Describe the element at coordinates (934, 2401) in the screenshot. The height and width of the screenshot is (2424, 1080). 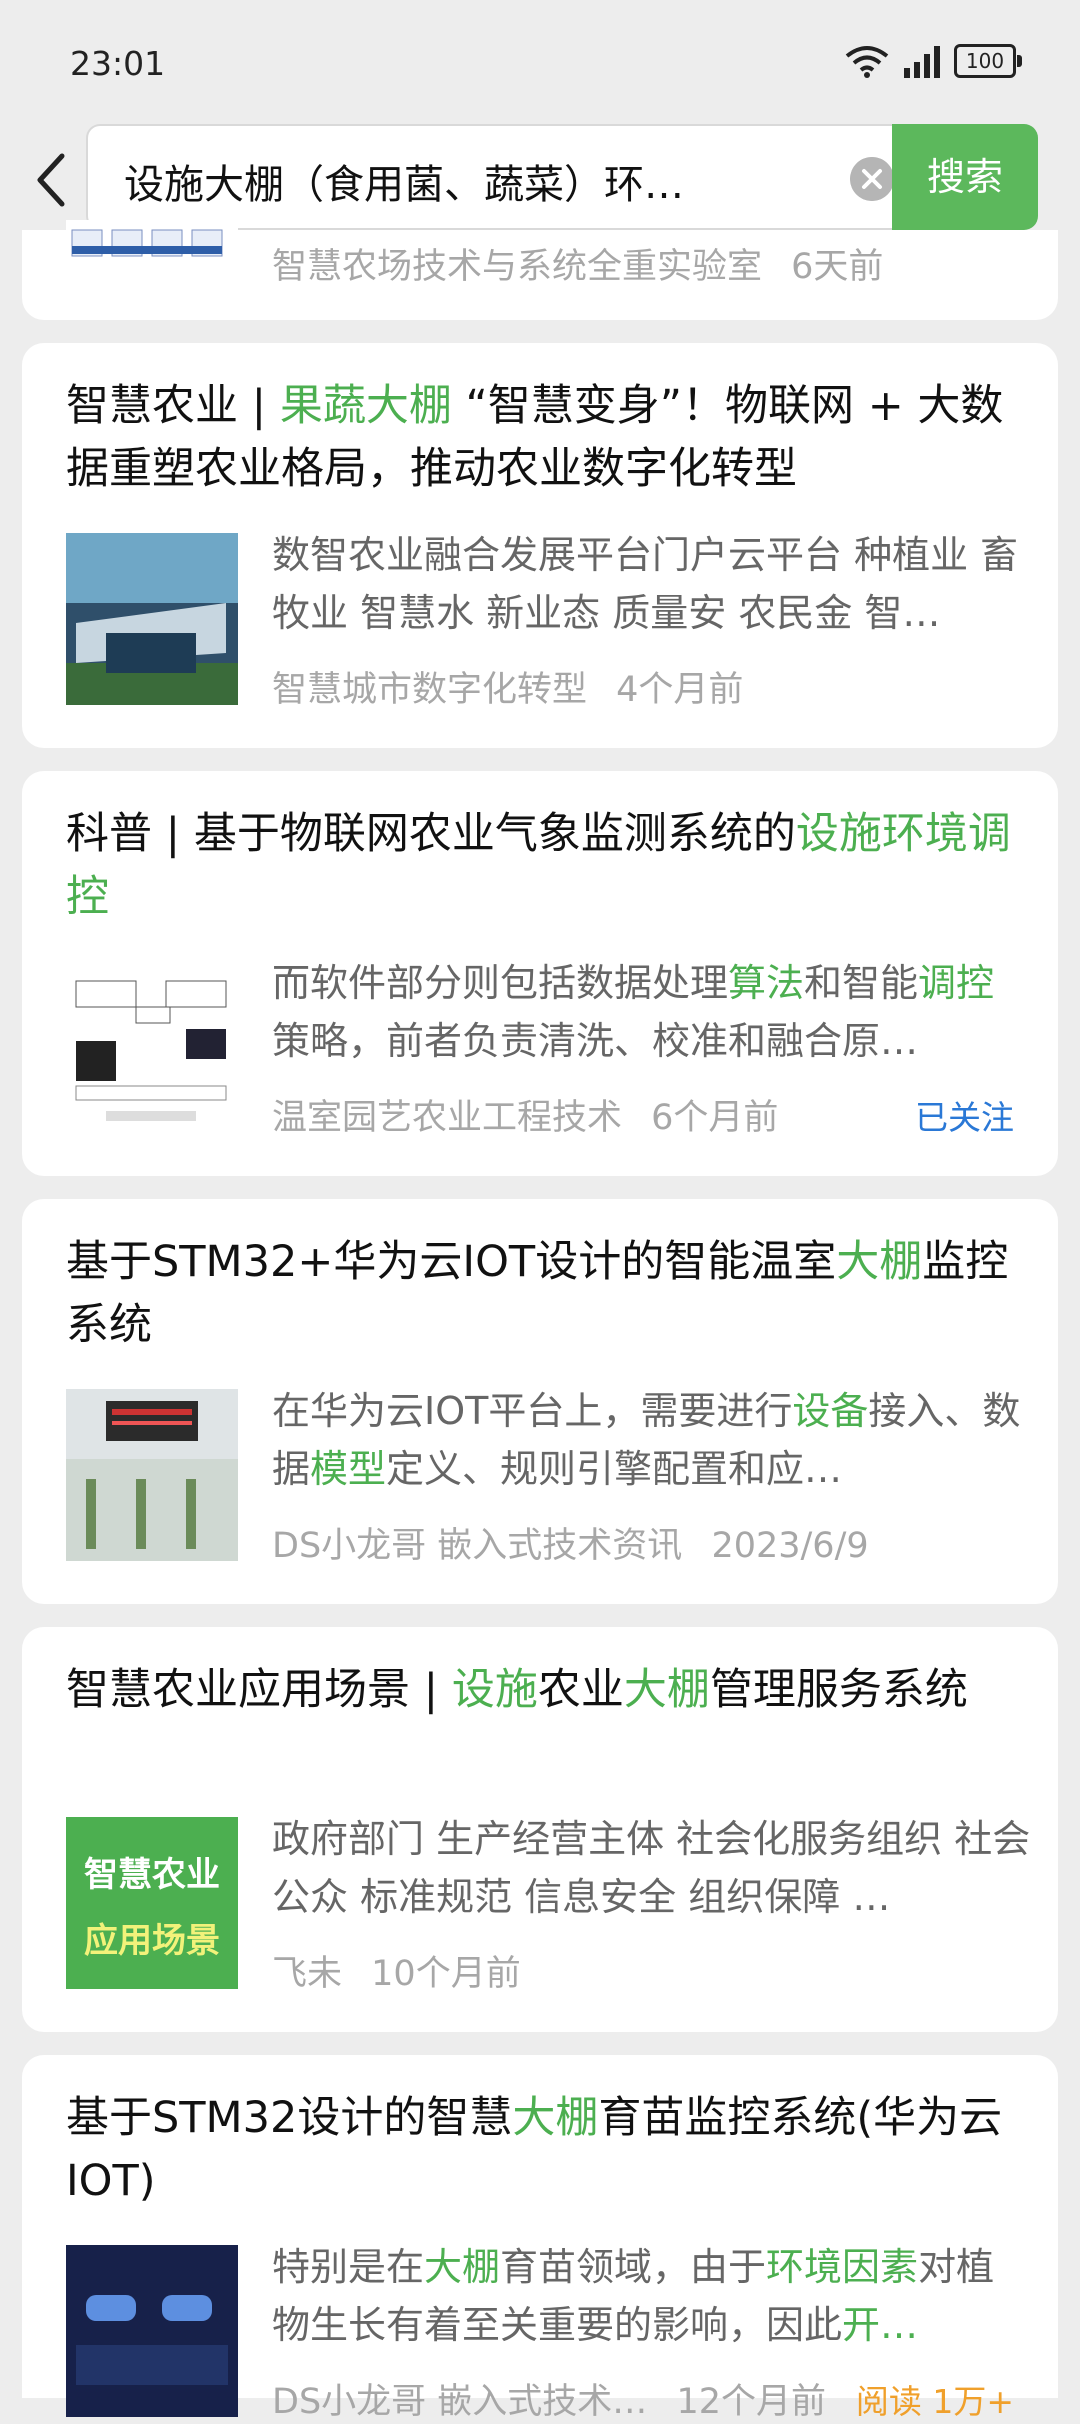
I see `read-count: 阅读 1万+` at that location.